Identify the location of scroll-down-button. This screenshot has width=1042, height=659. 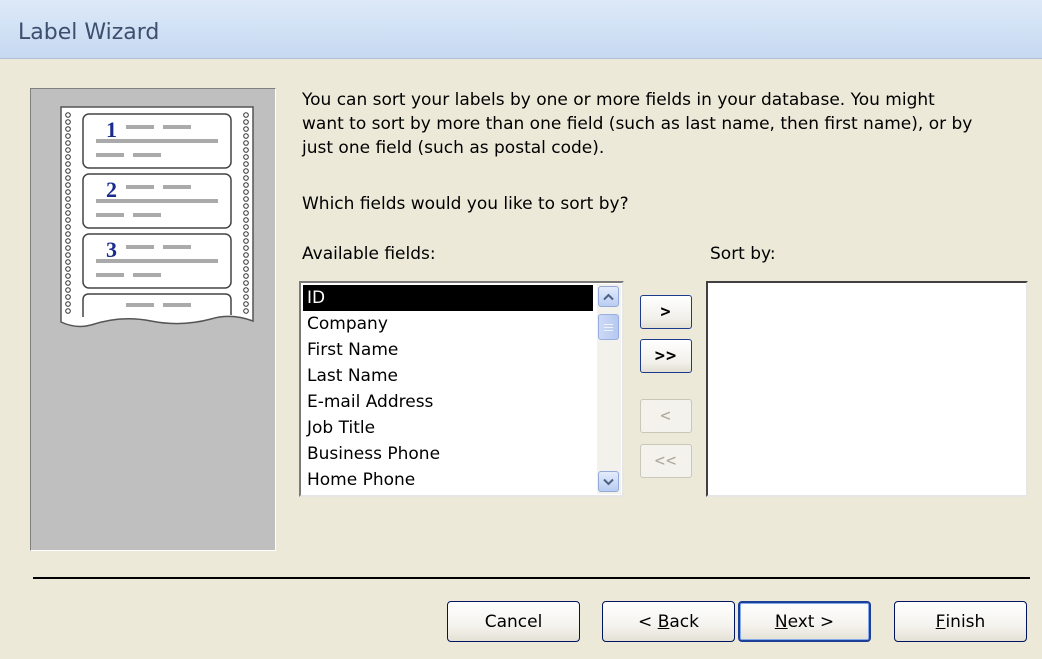
(608, 481).